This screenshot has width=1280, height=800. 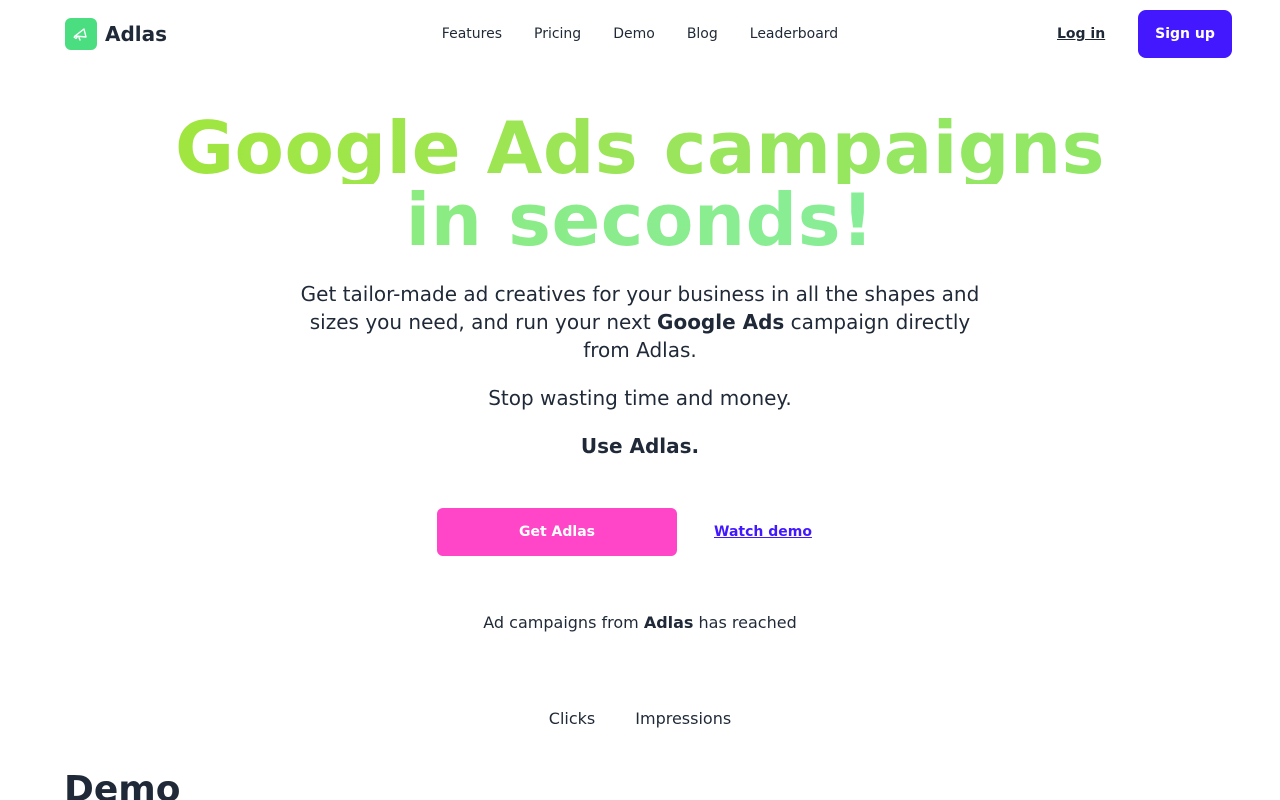 I want to click on clicks-label: Clicks, so click(x=572, y=718).